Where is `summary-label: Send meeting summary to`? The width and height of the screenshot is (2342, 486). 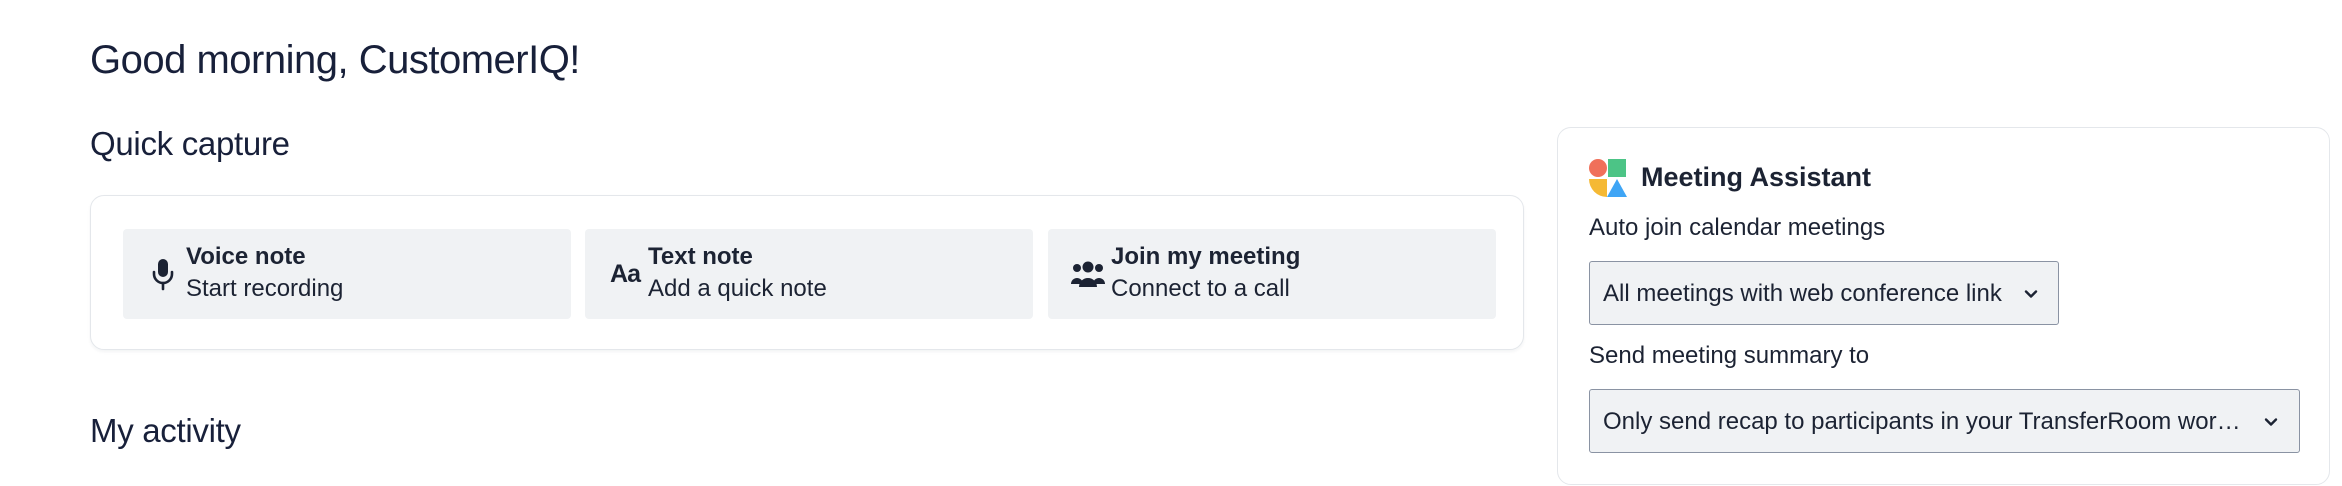 summary-label: Send meeting summary to is located at coordinates (1729, 355).